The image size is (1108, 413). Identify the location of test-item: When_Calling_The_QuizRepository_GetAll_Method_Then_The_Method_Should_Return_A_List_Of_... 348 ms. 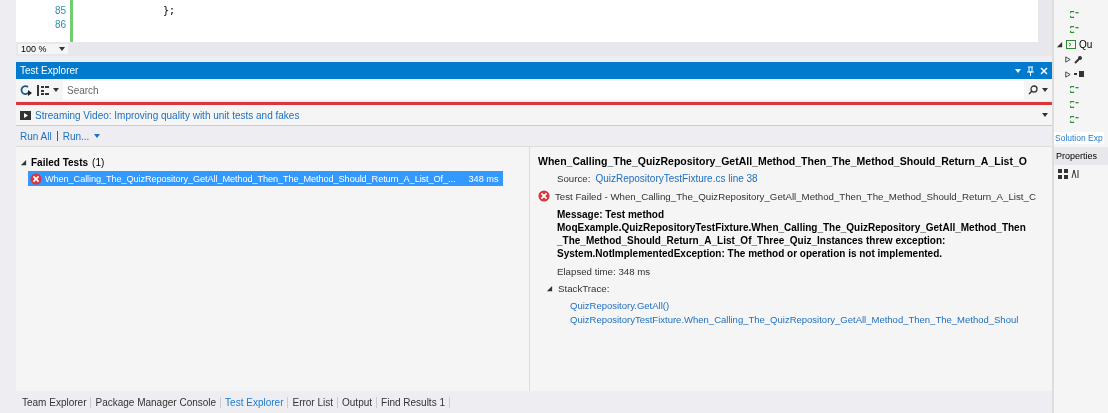
(265, 178).